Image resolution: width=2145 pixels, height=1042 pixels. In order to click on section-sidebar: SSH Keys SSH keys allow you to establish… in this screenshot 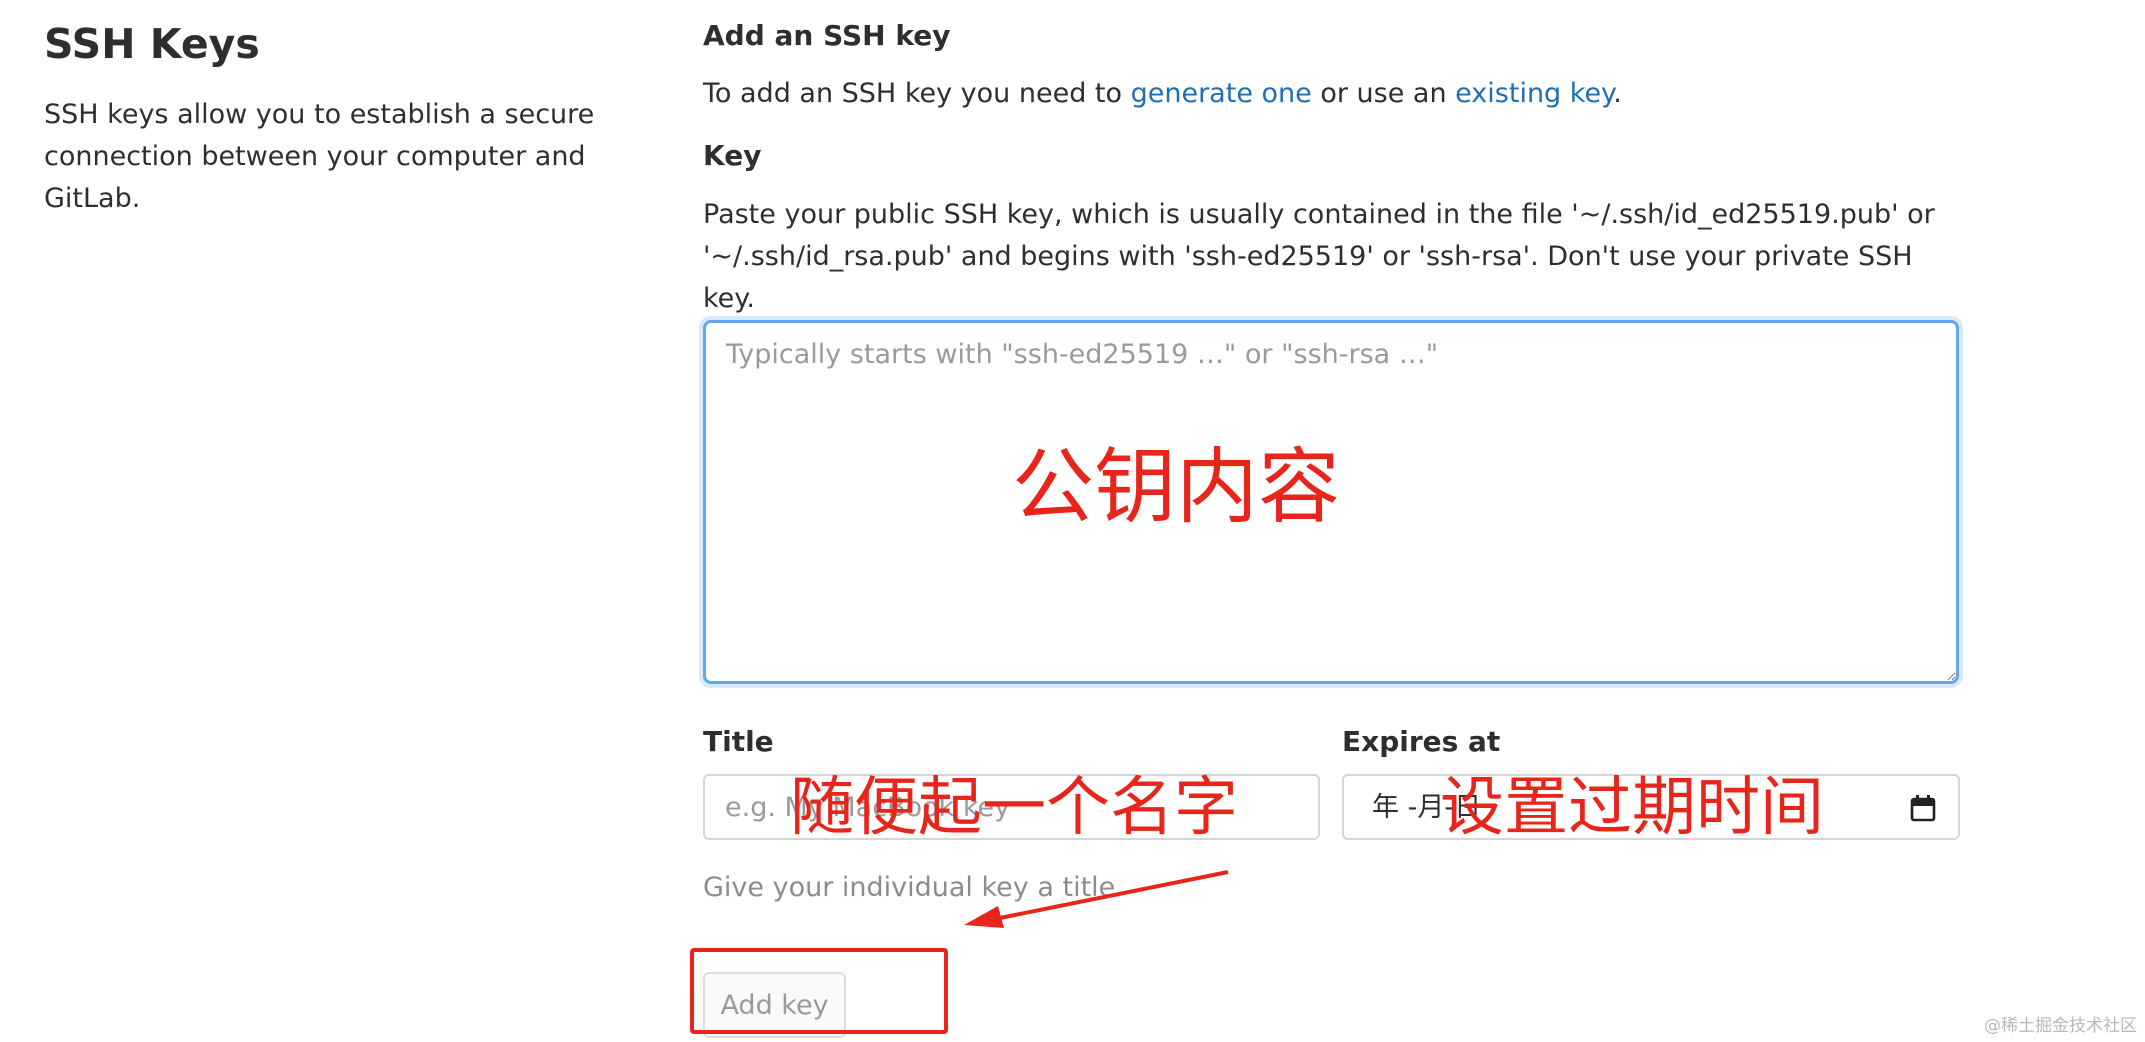, I will do `click(354, 118)`.